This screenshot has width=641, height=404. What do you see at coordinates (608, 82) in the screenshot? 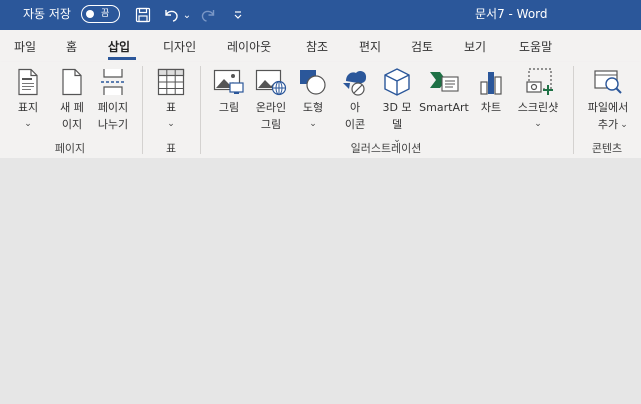
I see `add-from-file-icon` at bounding box center [608, 82].